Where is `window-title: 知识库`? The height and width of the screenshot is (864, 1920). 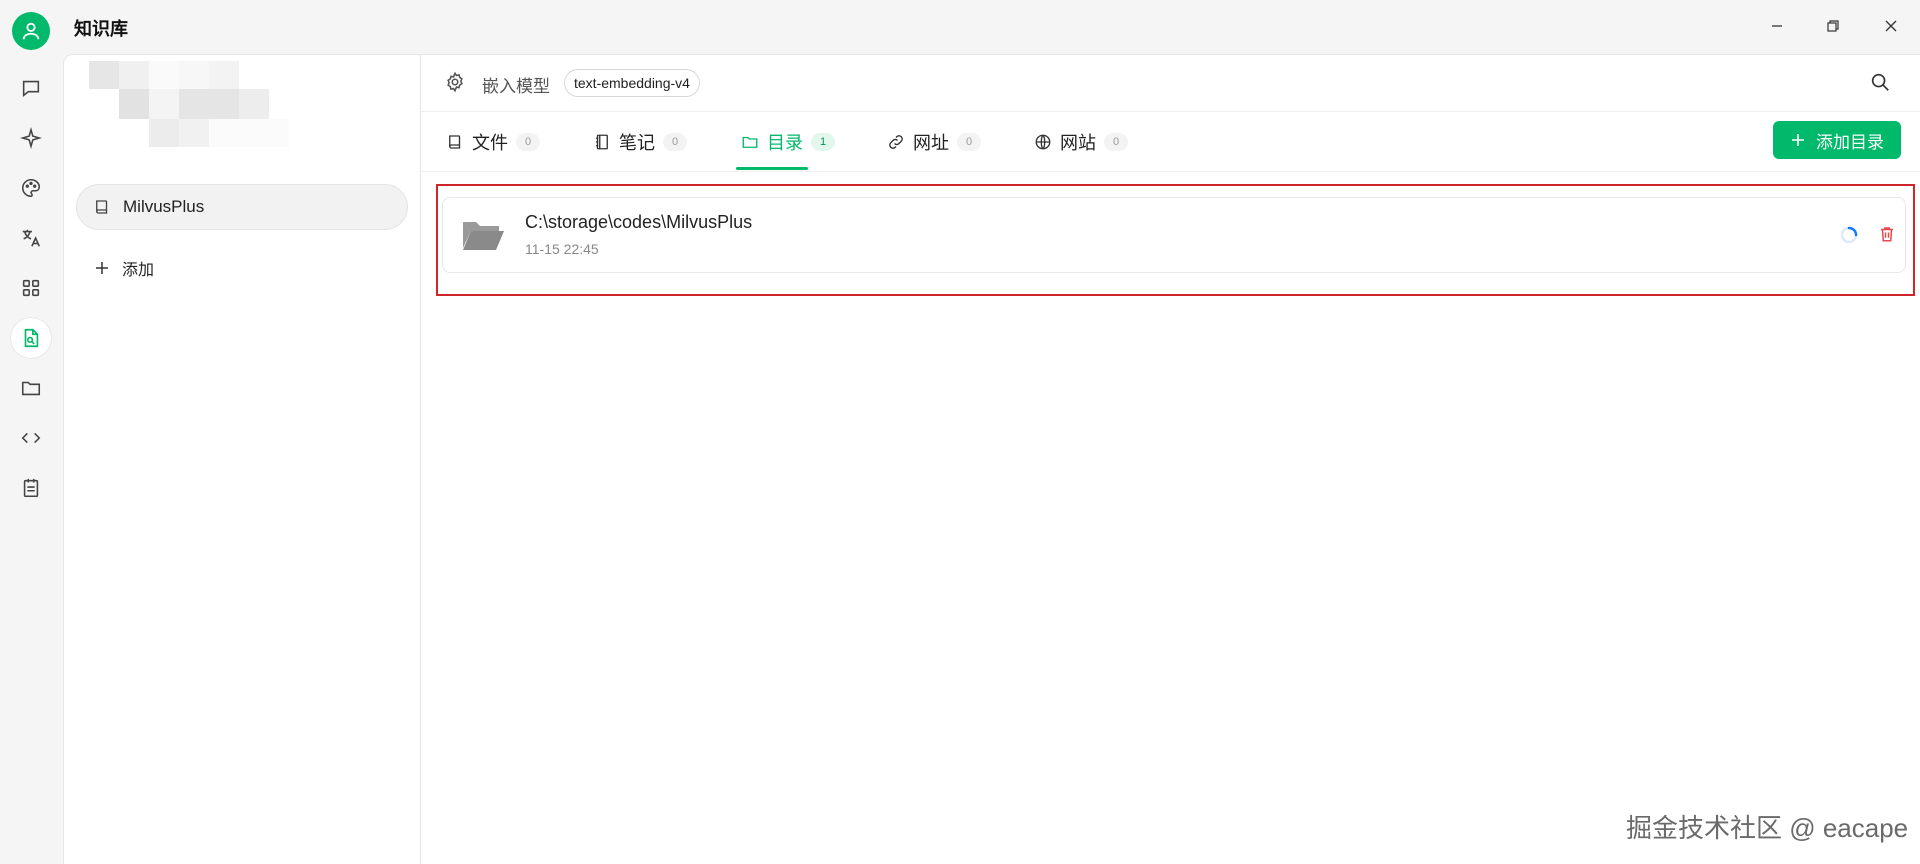 window-title: 知识库 is located at coordinates (101, 29).